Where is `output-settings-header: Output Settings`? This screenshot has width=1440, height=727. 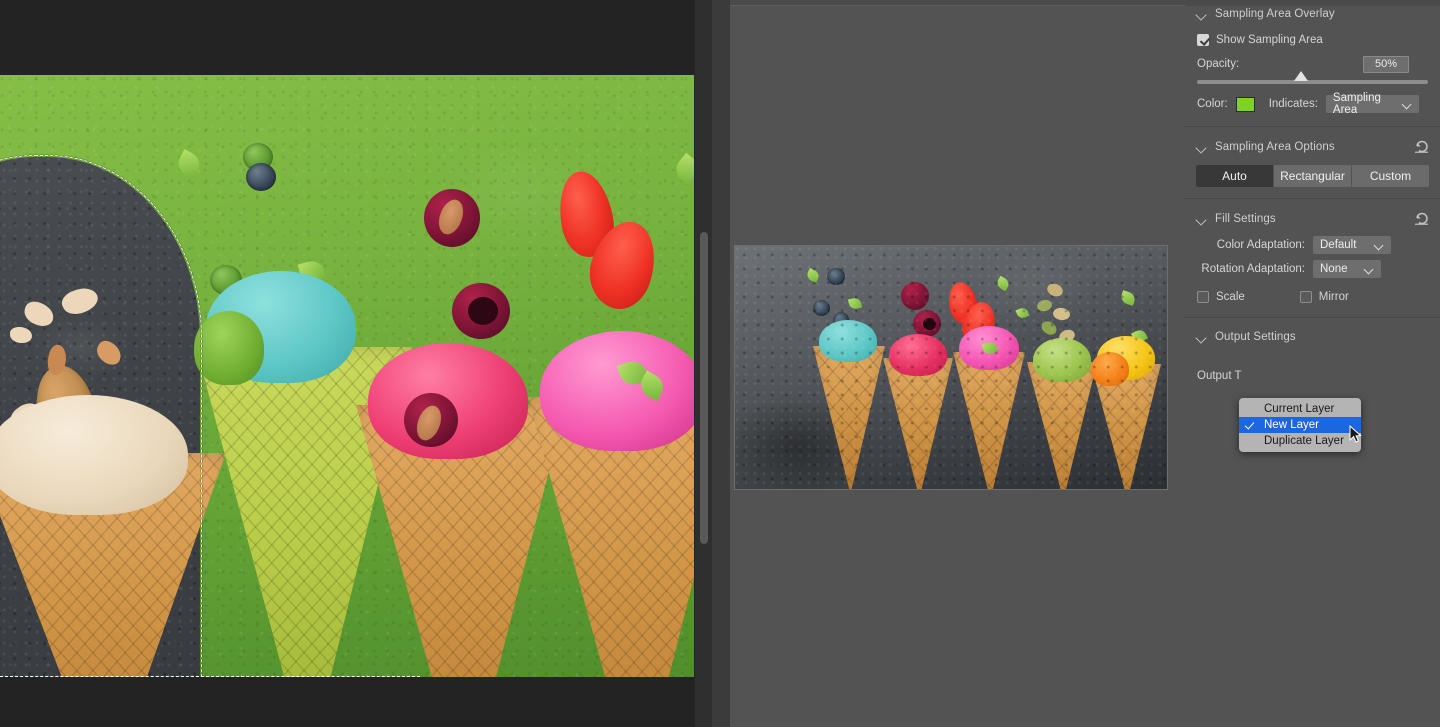
output-settings-header: Output Settings is located at coordinates (1312, 337).